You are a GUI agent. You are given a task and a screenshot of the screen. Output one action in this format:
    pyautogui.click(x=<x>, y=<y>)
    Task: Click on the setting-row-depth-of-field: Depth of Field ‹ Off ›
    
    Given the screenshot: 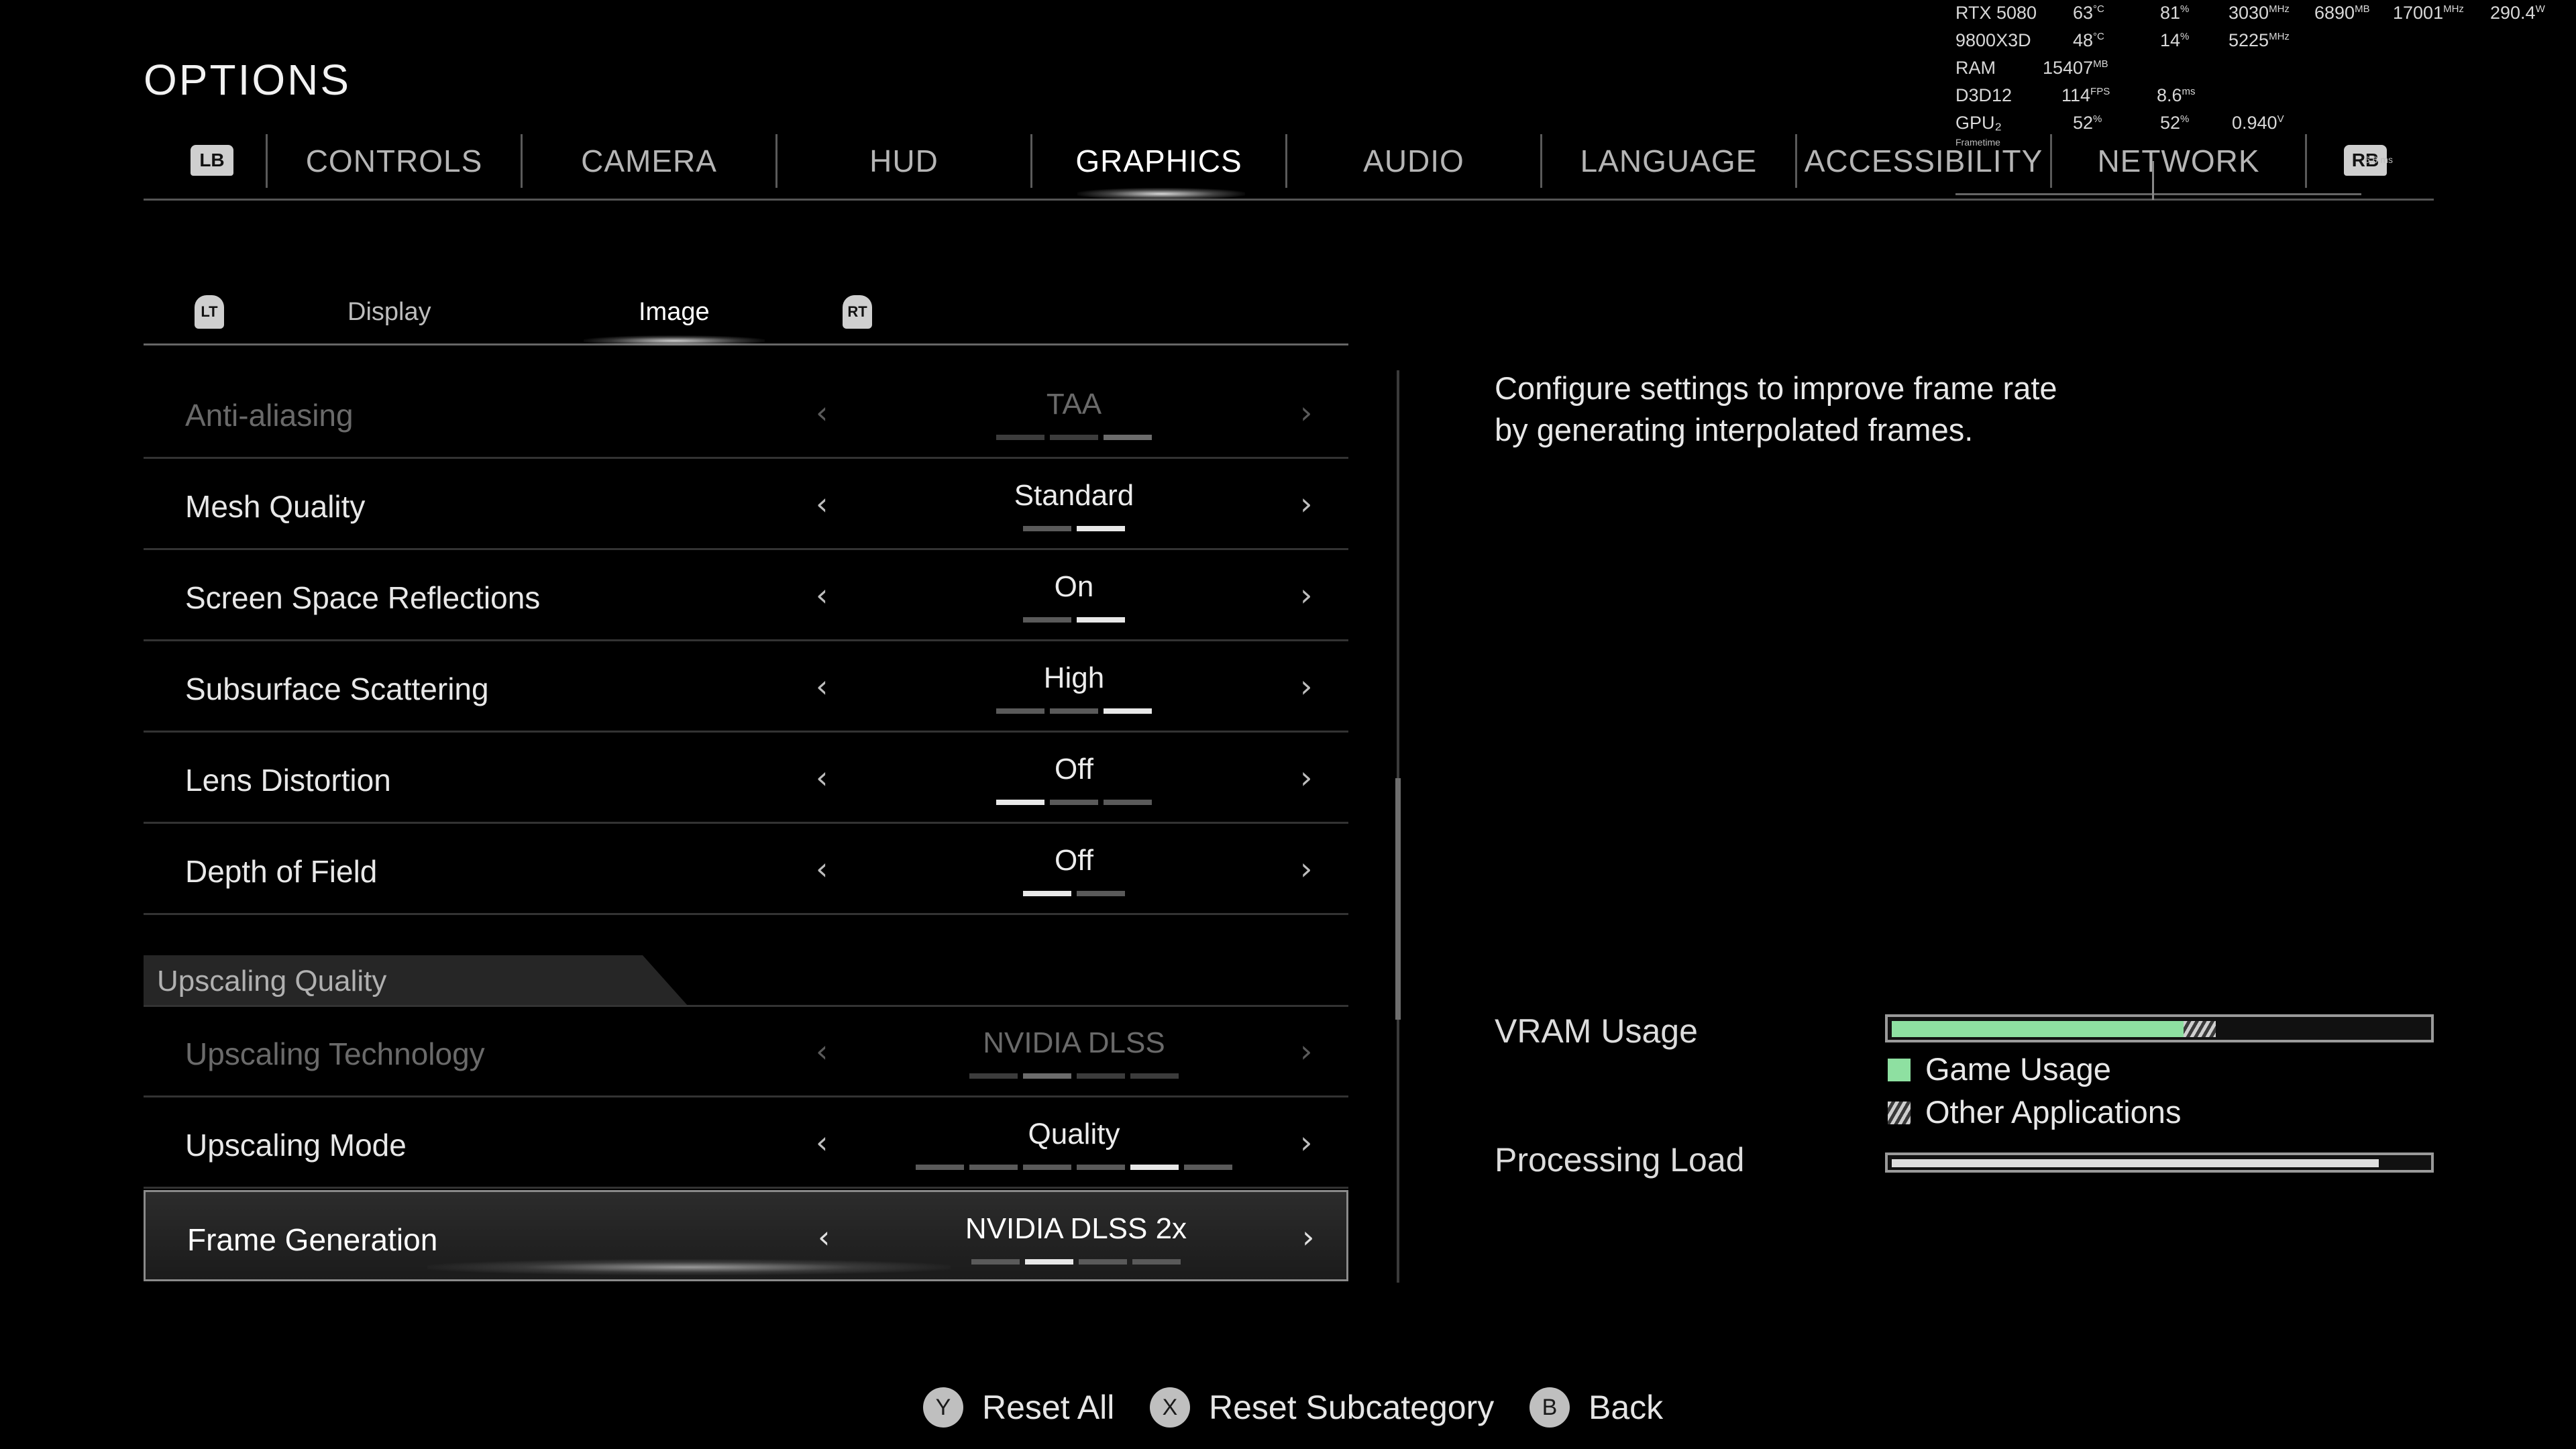 What is the action you would take?
    pyautogui.click(x=746, y=869)
    